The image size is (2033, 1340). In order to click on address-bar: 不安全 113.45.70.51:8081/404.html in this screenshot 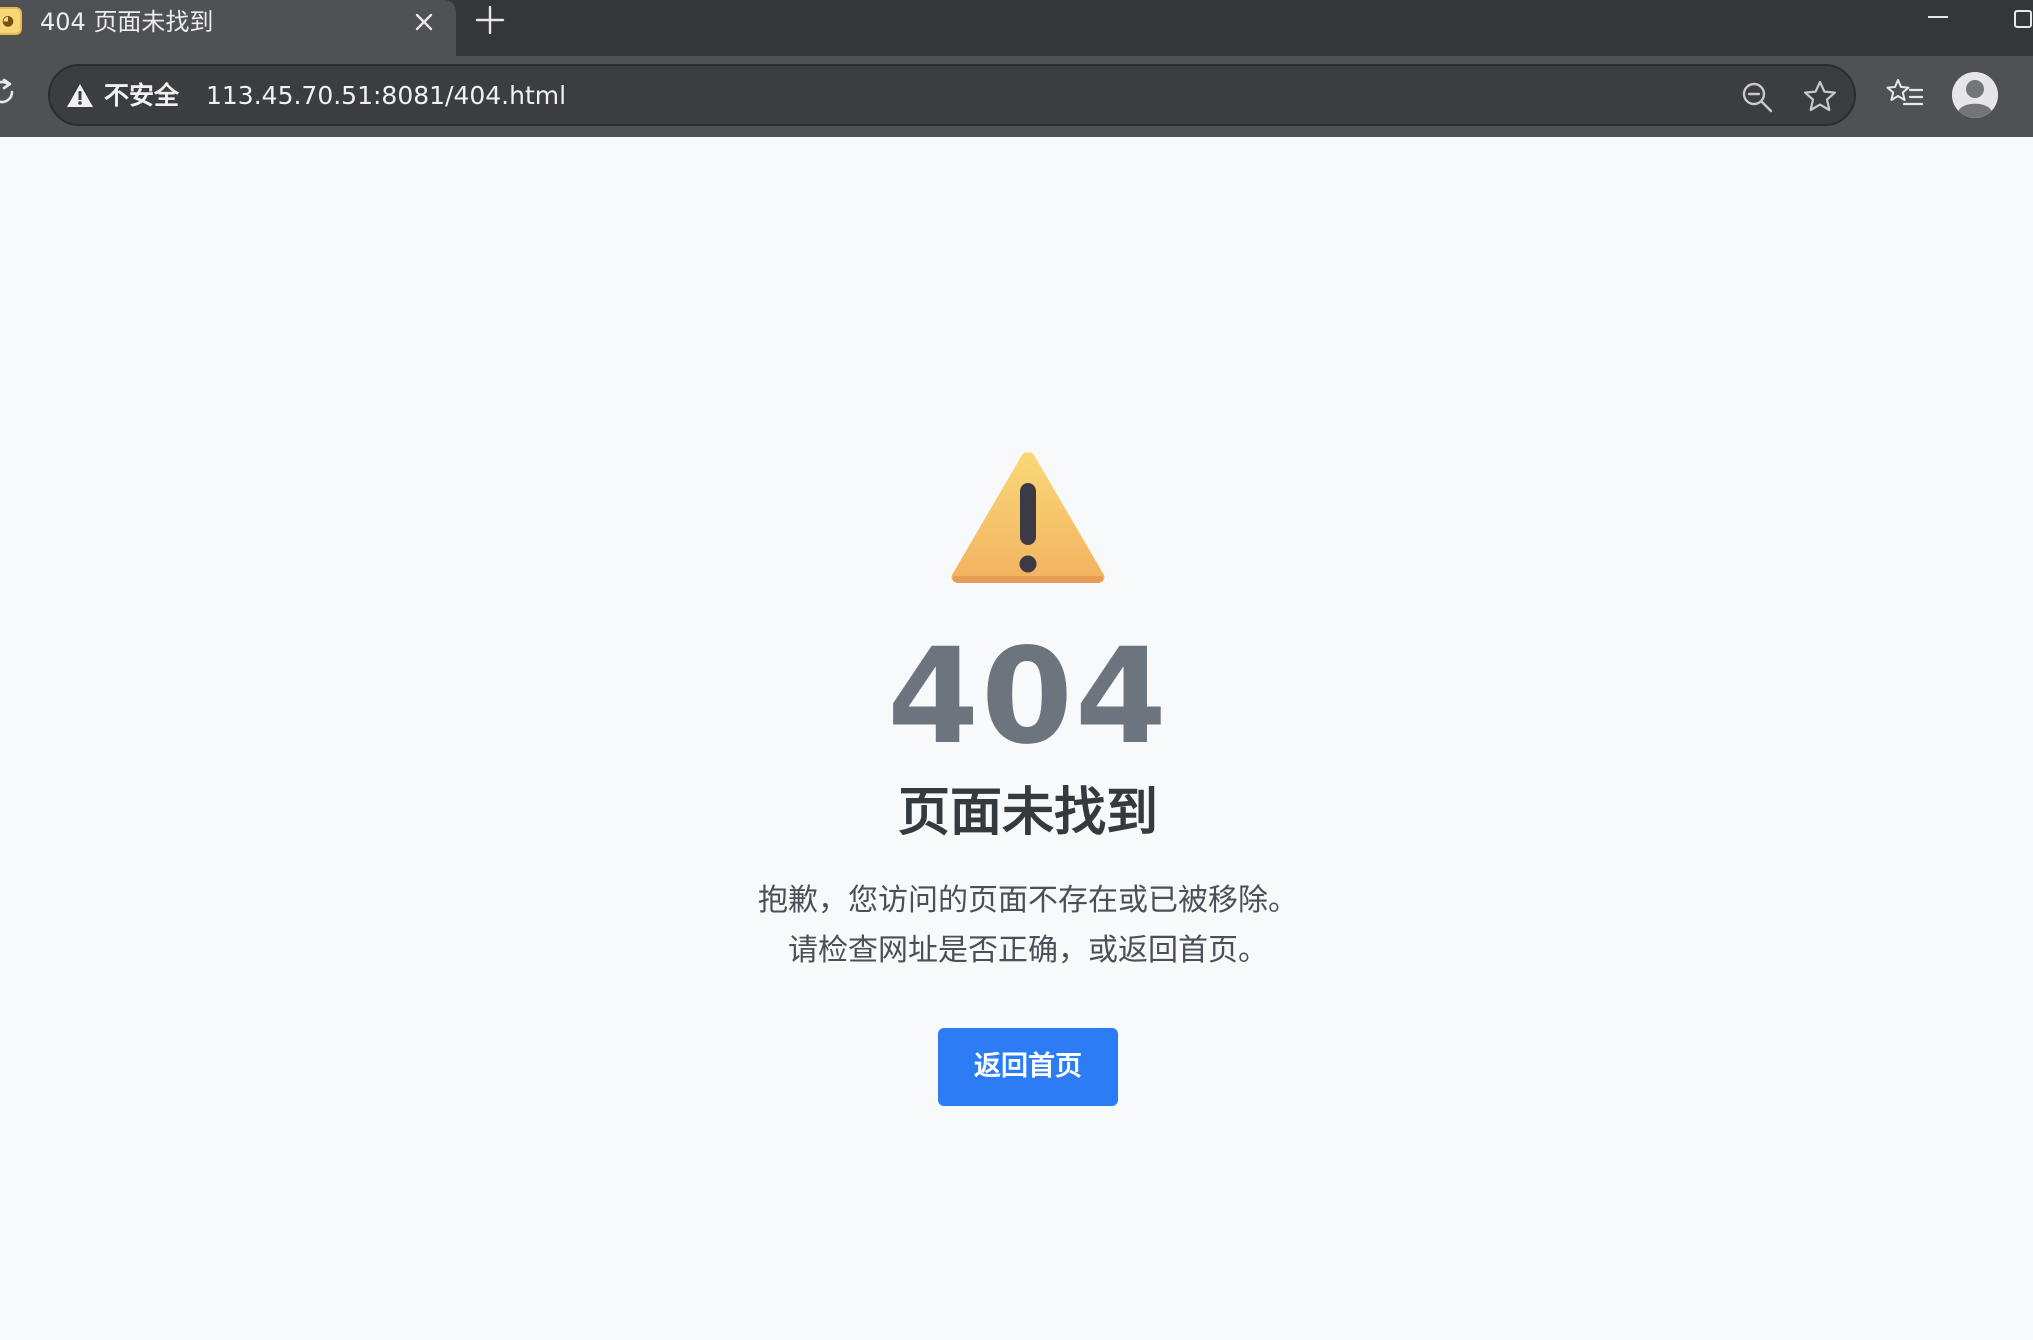, I will do `click(952, 95)`.